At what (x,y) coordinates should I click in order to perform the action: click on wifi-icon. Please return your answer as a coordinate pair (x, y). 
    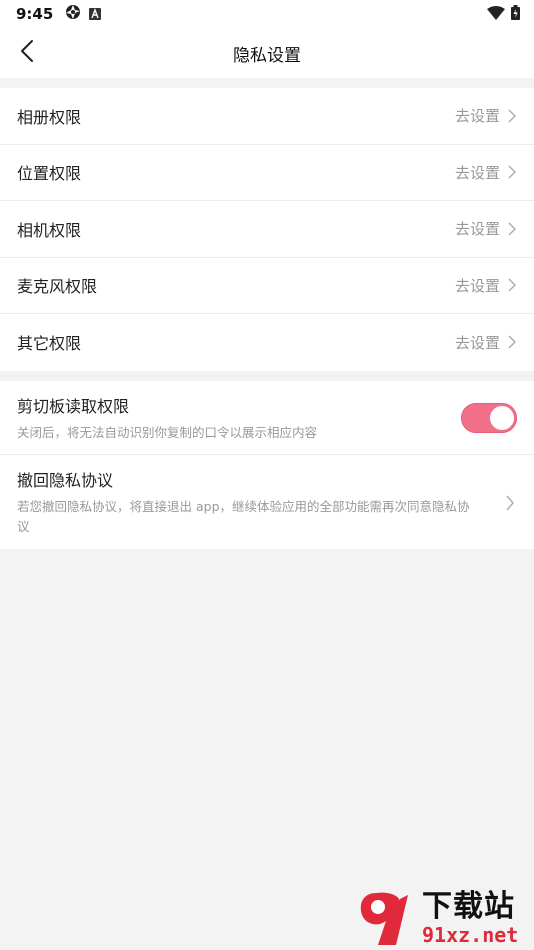
    Looking at the image, I should click on (496, 14).